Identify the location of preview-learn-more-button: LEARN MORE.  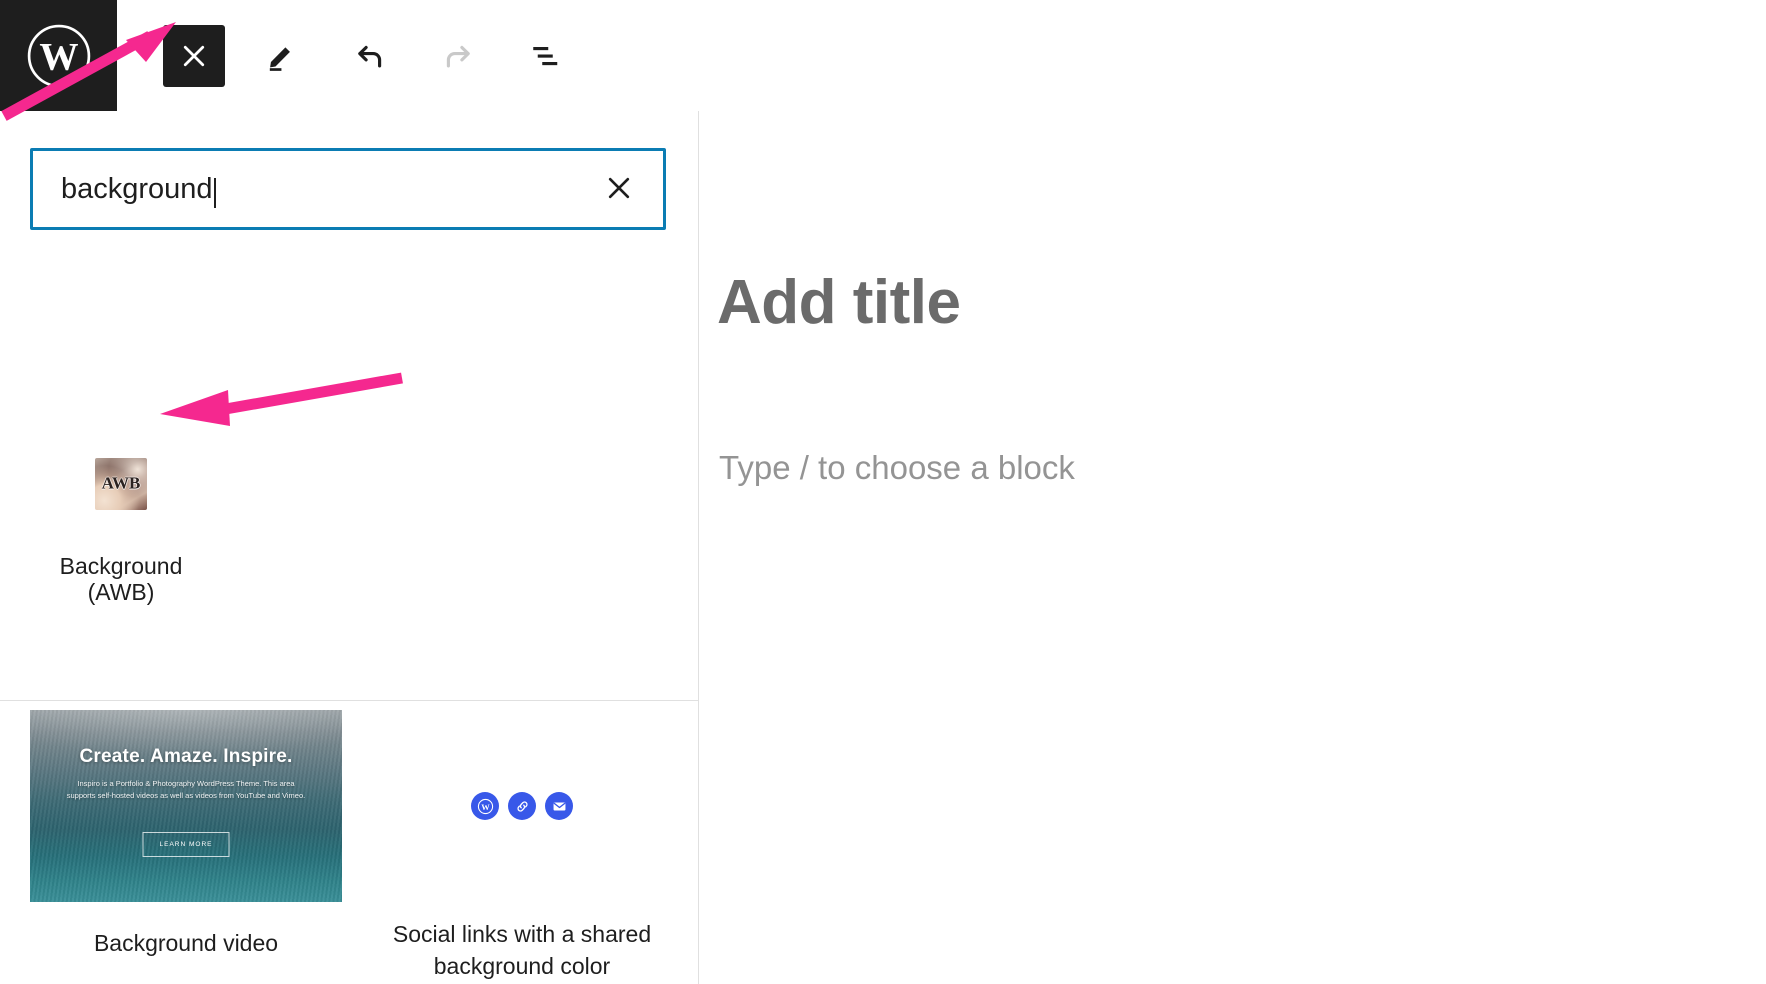
(186, 844).